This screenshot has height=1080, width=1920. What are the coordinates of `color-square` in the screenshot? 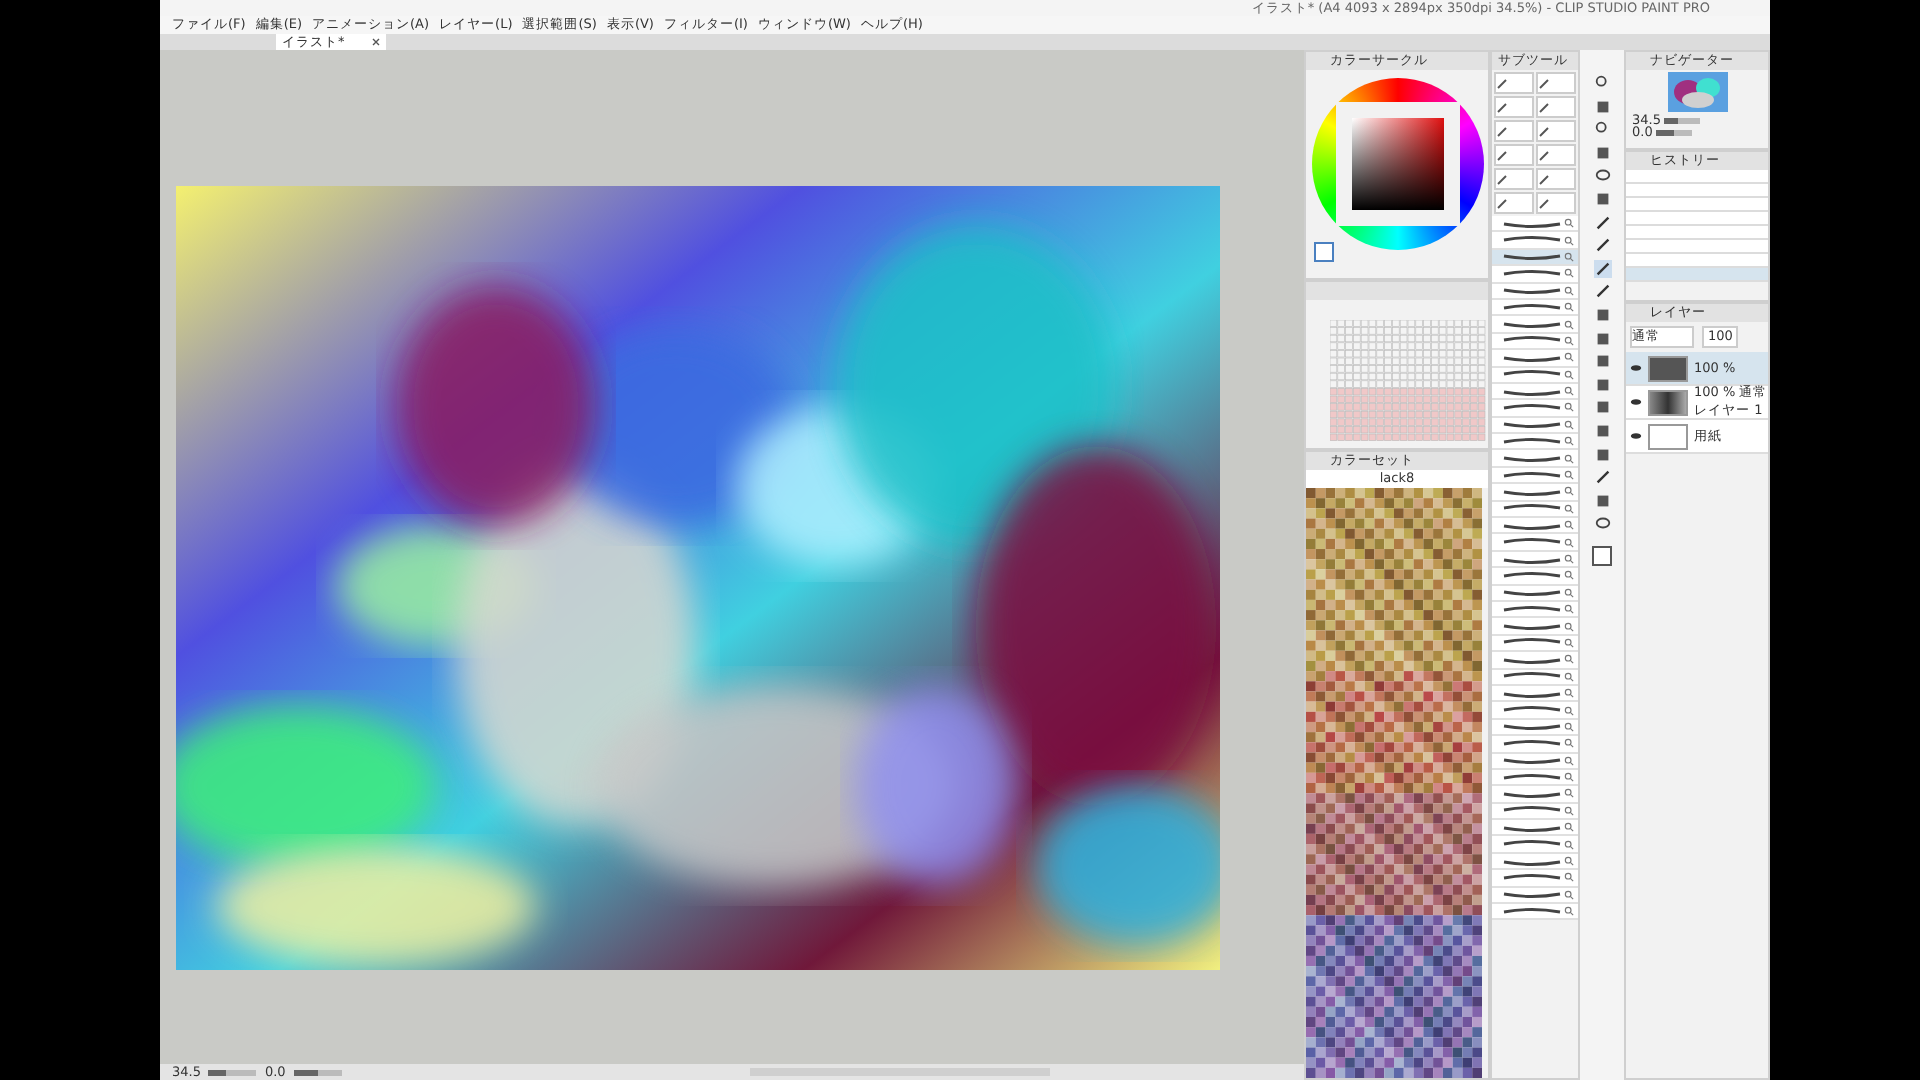 It's located at (1397, 164).